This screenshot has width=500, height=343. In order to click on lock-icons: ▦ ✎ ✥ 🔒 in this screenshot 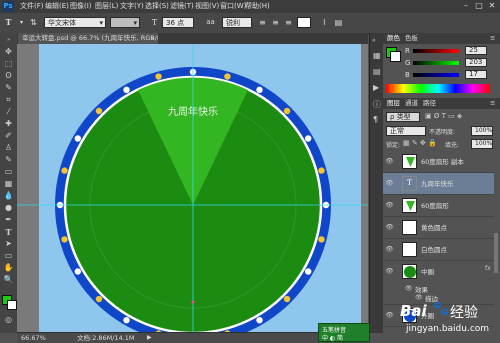, I will do `click(420, 143)`.